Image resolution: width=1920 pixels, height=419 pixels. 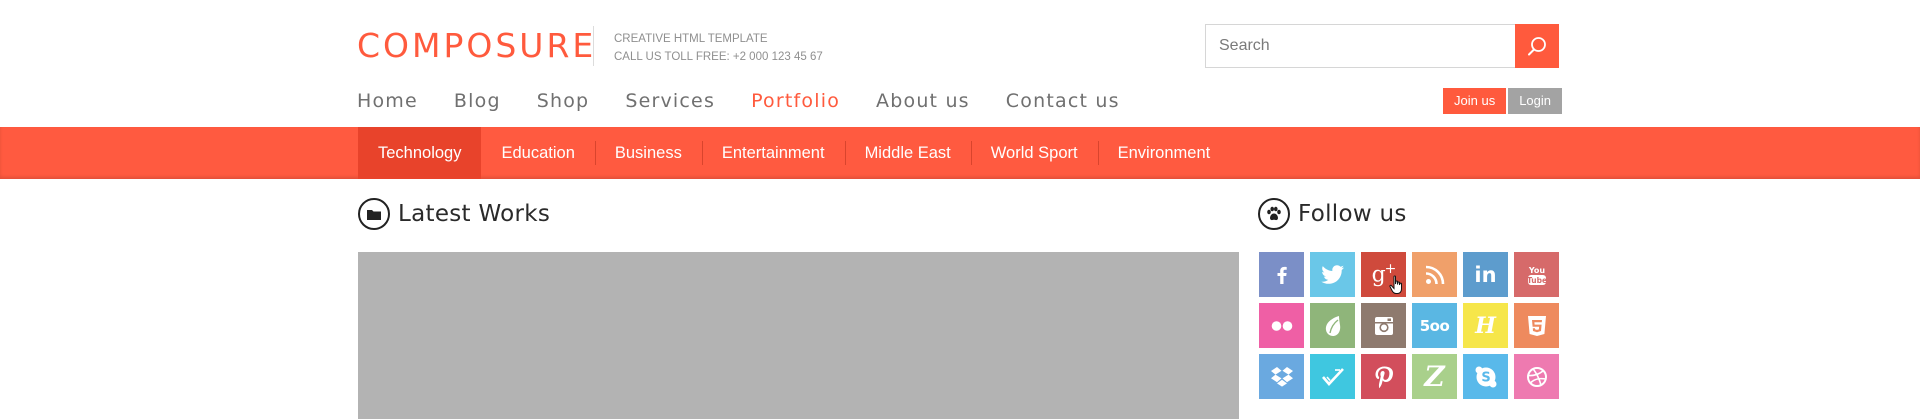 I want to click on flickr-link, so click(x=1281, y=325).